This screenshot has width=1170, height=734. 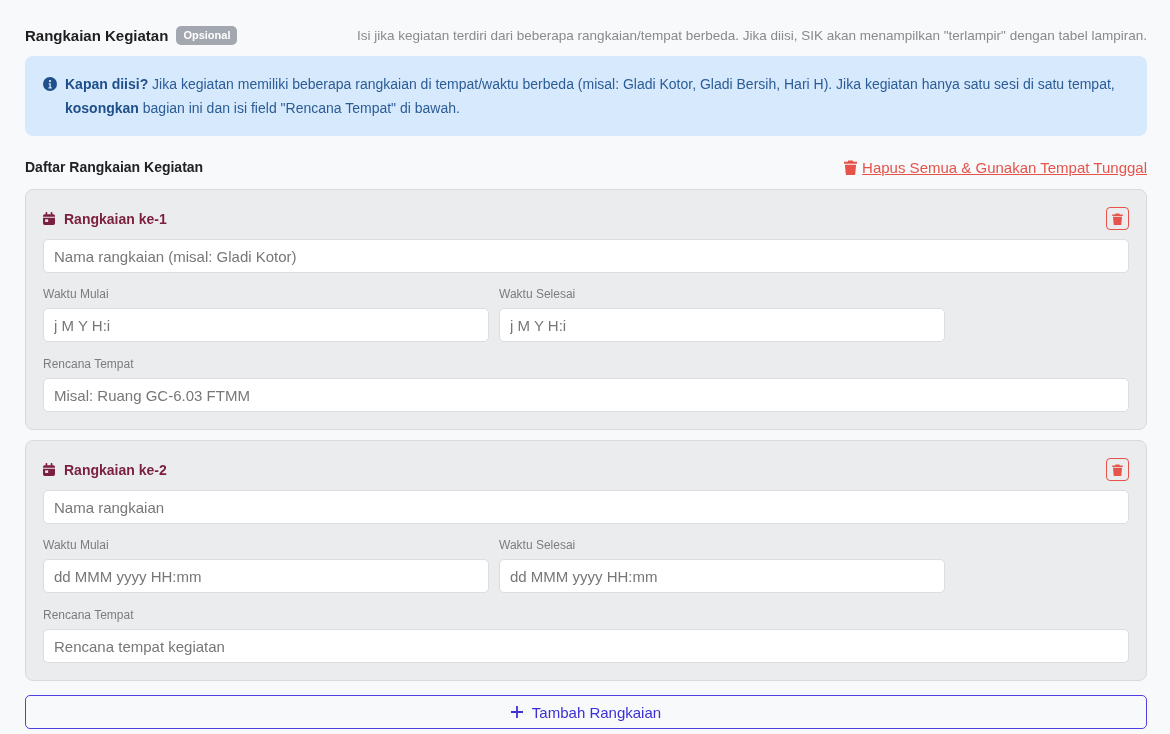 What do you see at coordinates (586, 256) in the screenshot?
I see `name-field: Nama rangkaian (misal: Gladi Kotor)` at bounding box center [586, 256].